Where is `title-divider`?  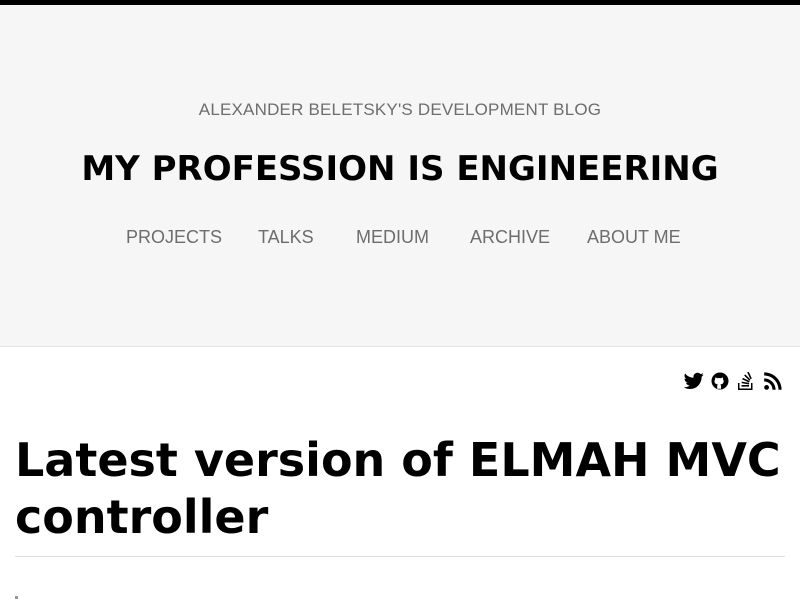 title-divider is located at coordinates (400, 556).